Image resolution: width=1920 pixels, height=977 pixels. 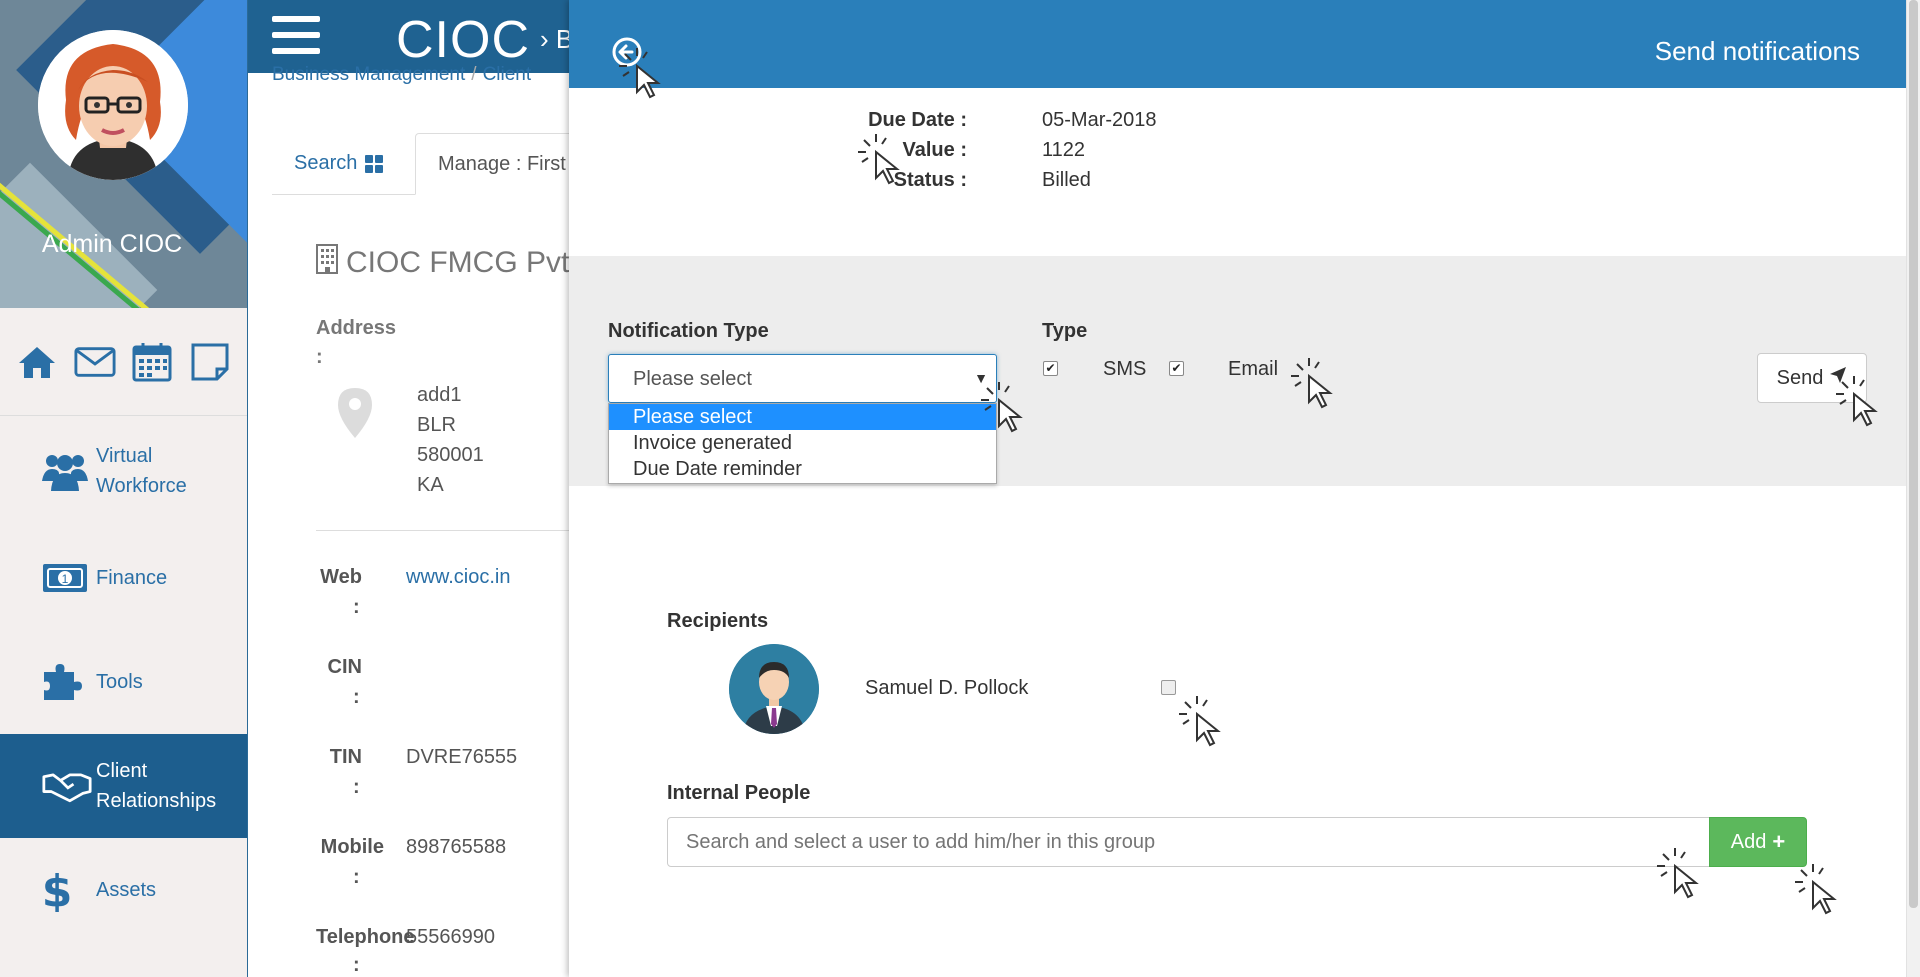 What do you see at coordinates (930, 180) in the screenshot?
I see `status-label: Status :` at bounding box center [930, 180].